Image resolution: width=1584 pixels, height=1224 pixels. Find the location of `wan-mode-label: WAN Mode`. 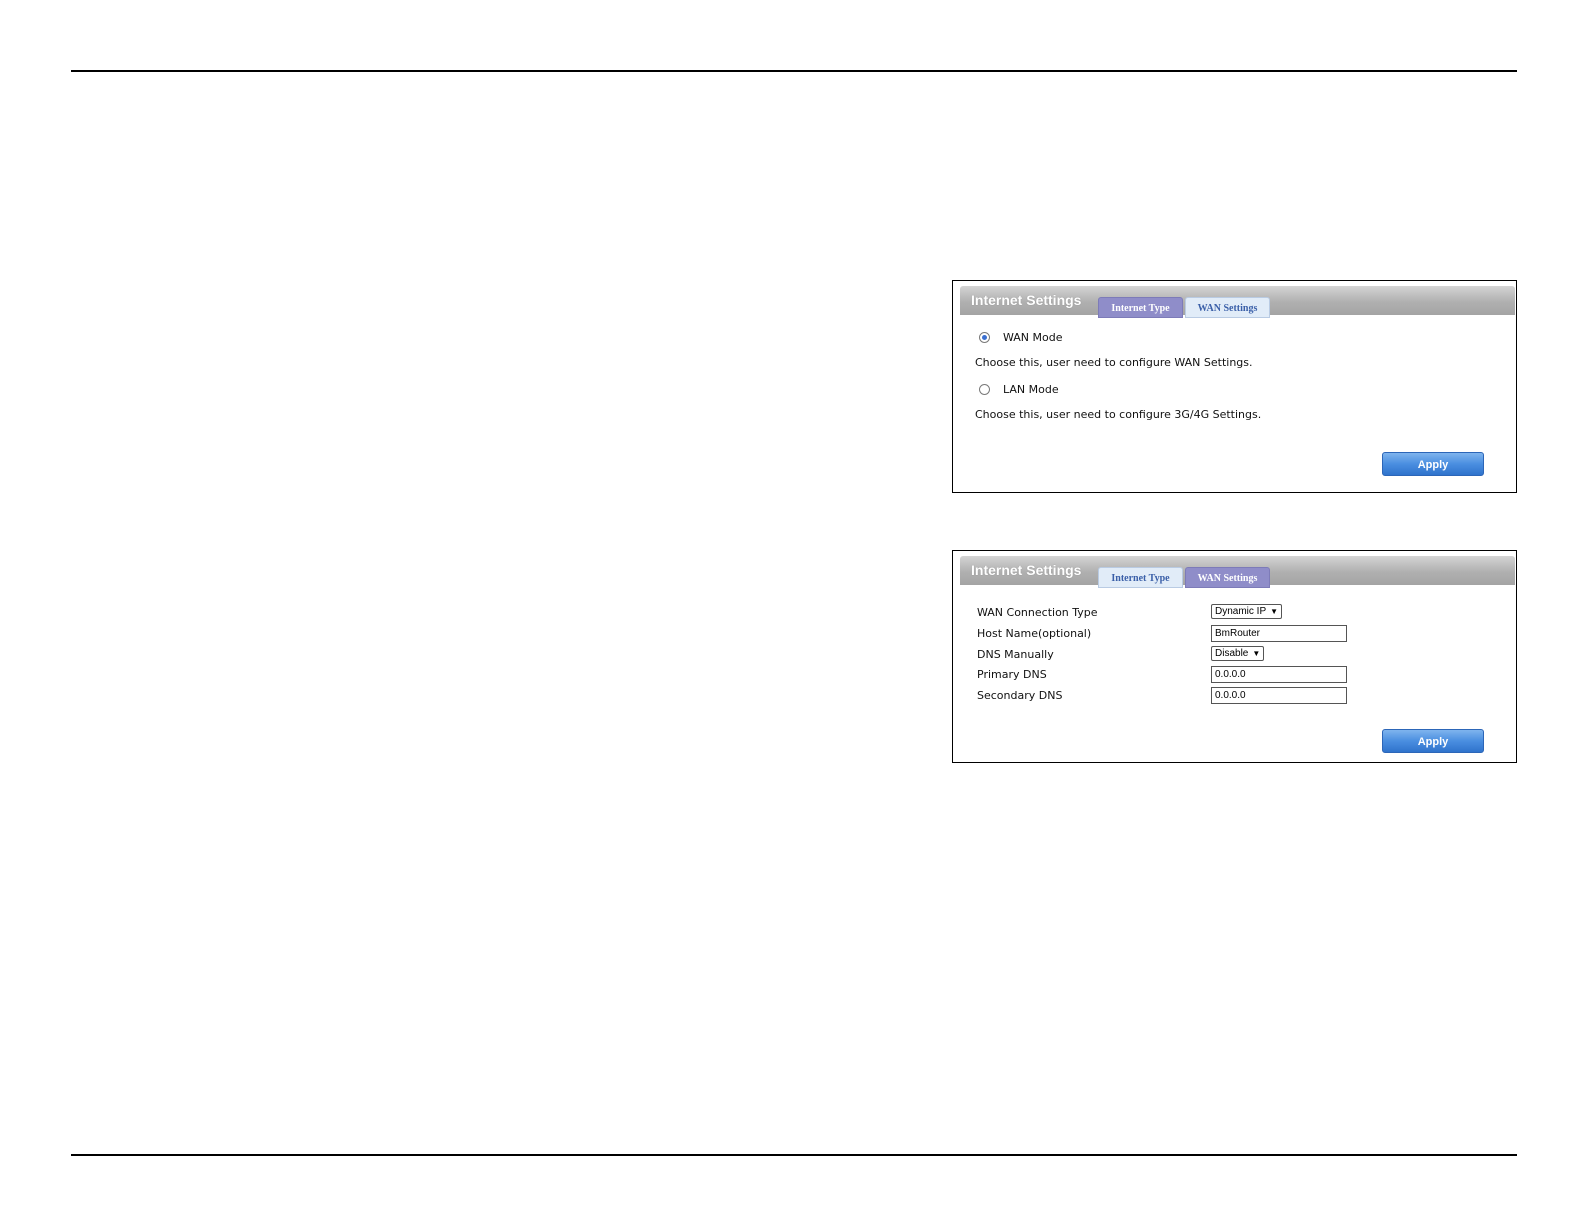

wan-mode-label: WAN Mode is located at coordinates (1033, 337).